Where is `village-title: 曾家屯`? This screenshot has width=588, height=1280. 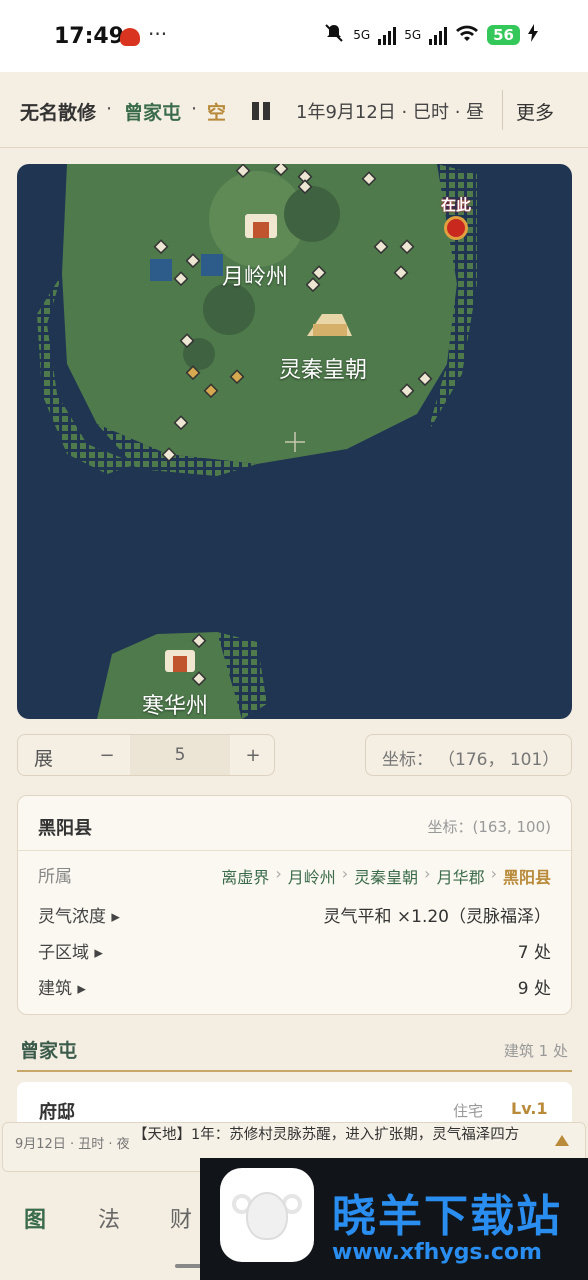
village-title: 曾家屯 is located at coordinates (49, 1051).